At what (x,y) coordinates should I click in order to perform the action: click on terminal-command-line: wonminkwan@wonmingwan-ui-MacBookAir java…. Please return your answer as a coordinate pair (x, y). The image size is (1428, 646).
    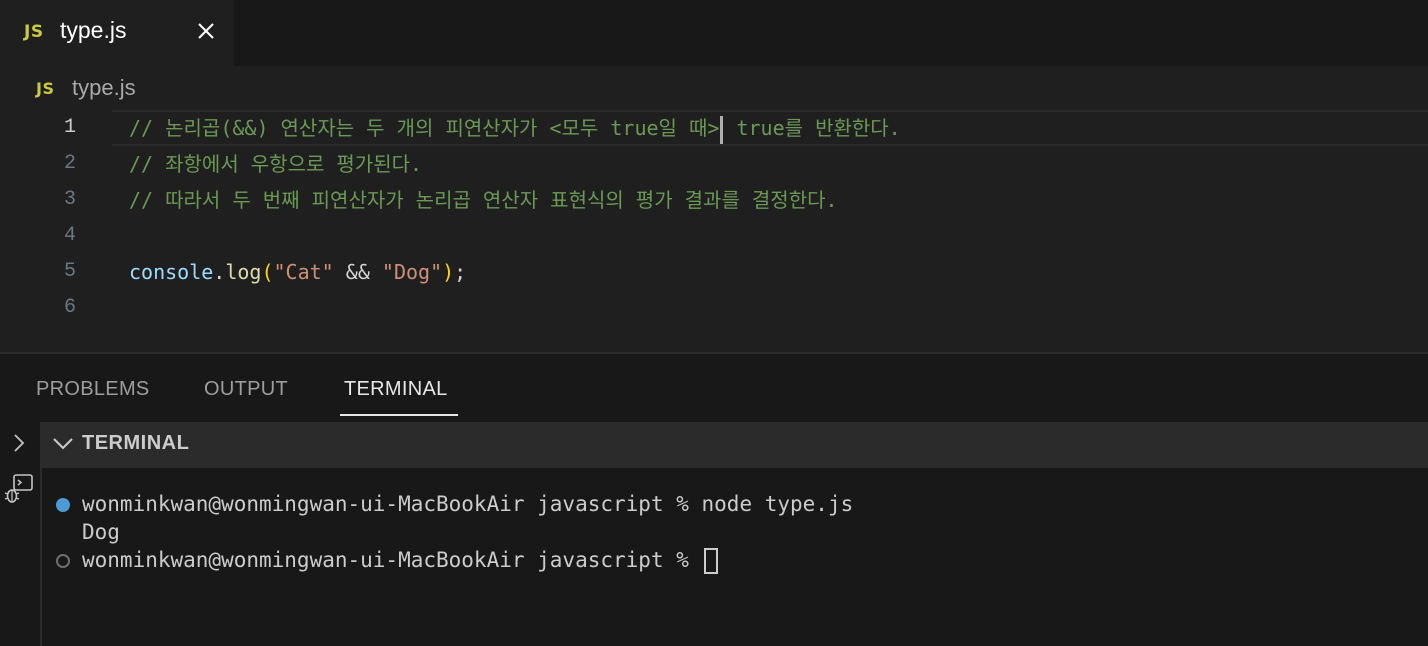
    Looking at the image, I should click on (468, 504).